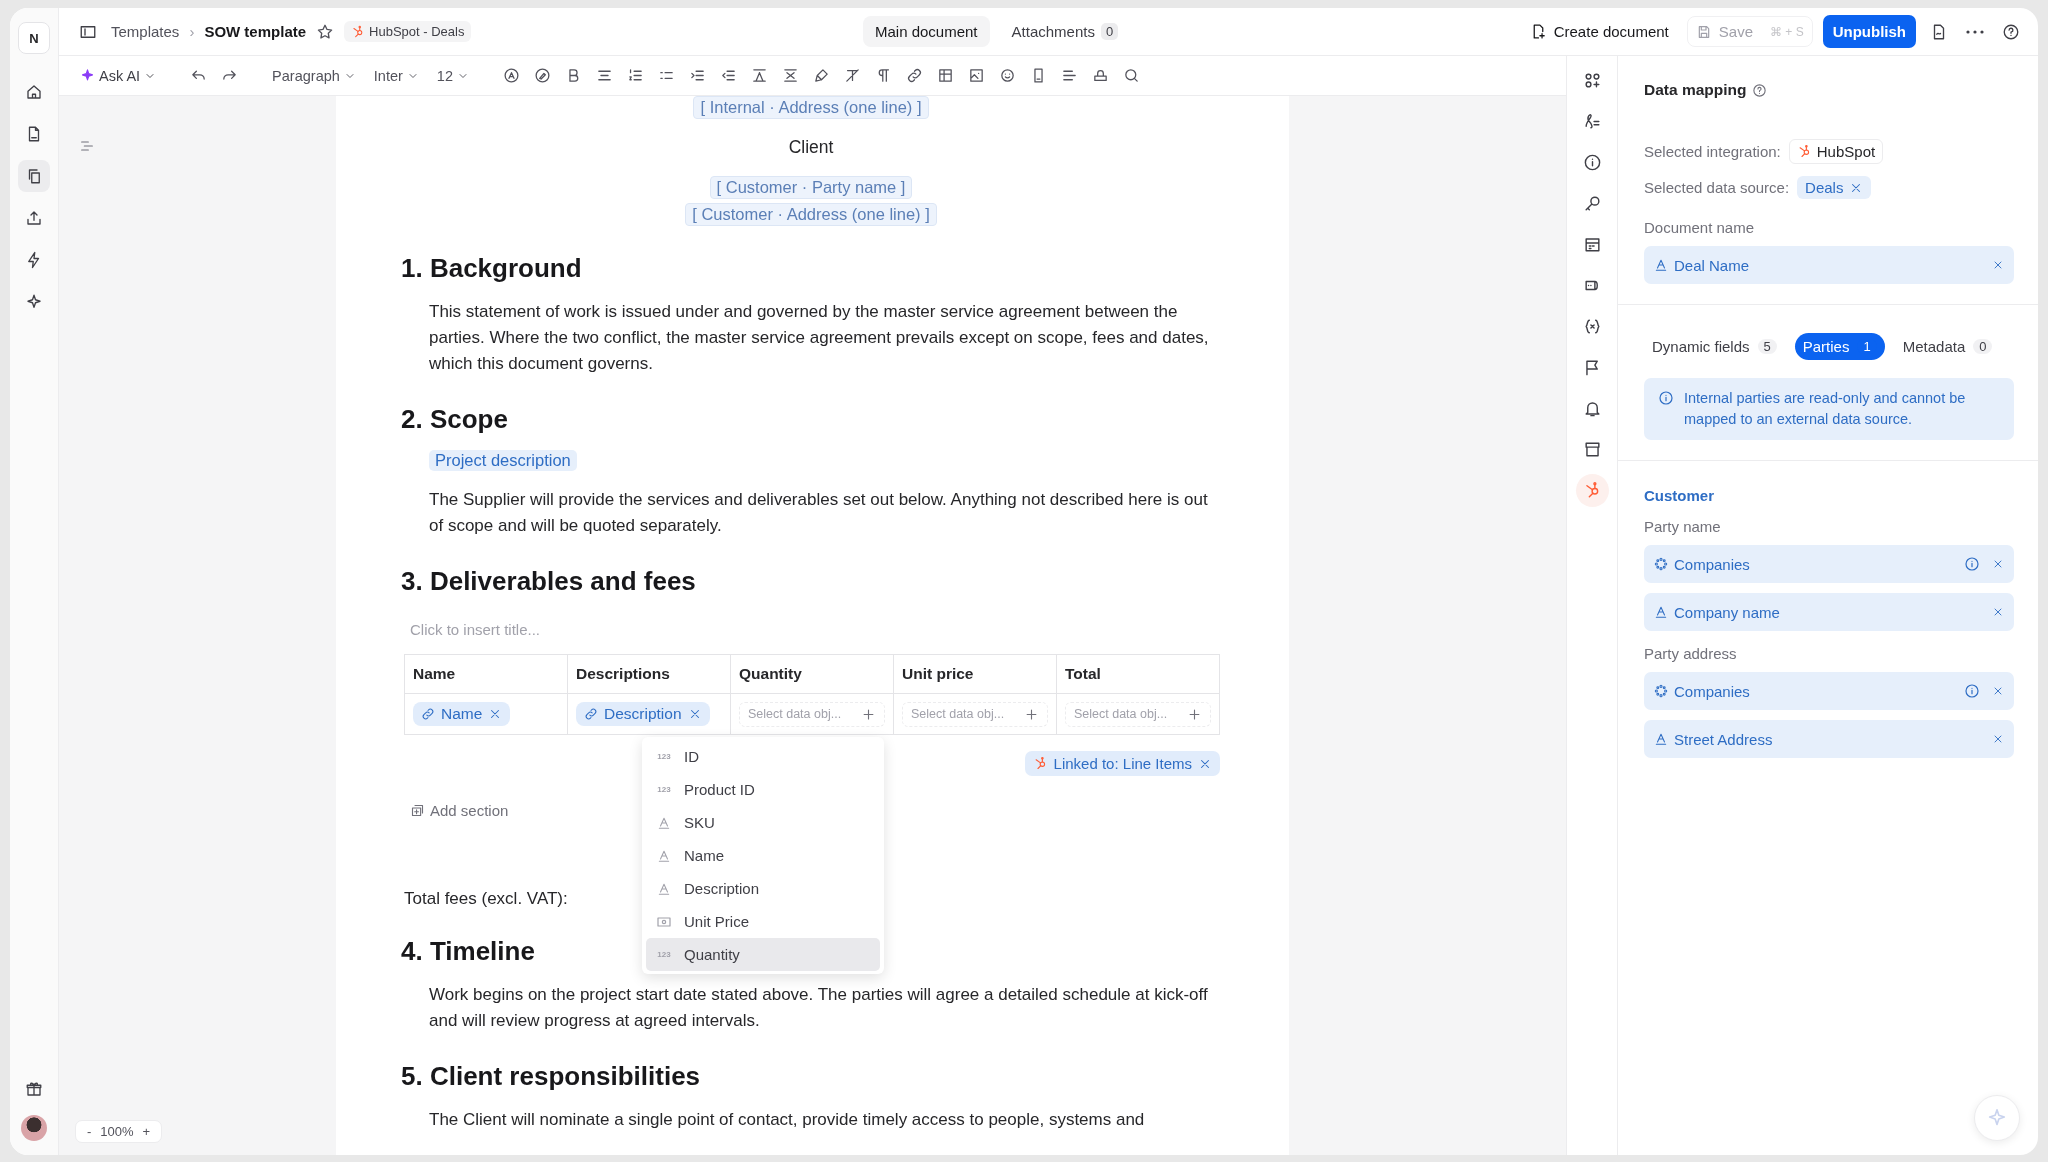 The image size is (2048, 1162). I want to click on stamp-icon, so click(1100, 75).